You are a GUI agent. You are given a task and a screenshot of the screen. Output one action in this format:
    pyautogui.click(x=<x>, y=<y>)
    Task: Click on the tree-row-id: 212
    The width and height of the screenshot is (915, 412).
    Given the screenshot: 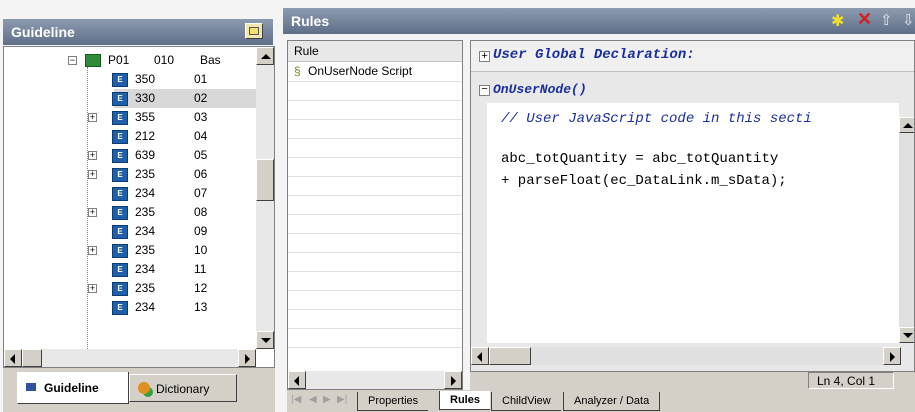 What is the action you would take?
    pyautogui.click(x=145, y=136)
    